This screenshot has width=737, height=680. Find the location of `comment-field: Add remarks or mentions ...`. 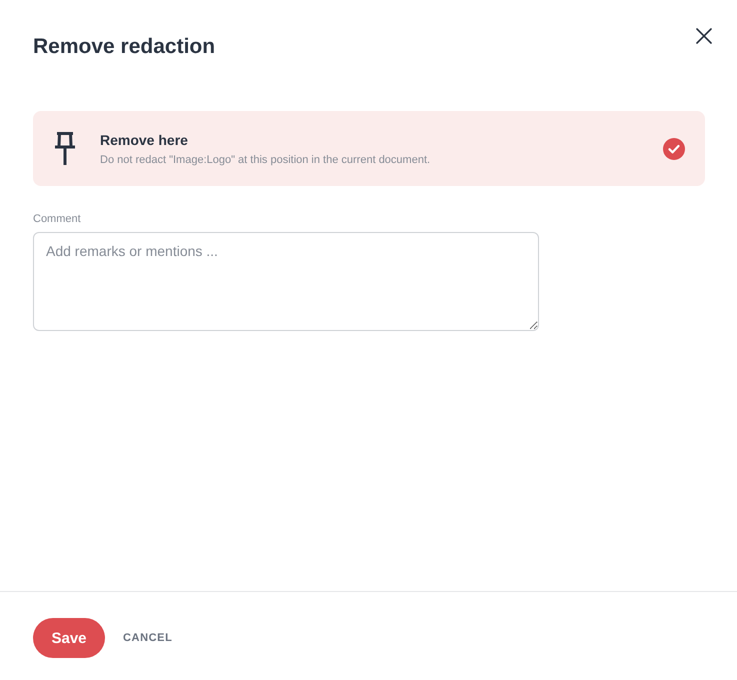

comment-field: Add remarks or mentions ... is located at coordinates (286, 281).